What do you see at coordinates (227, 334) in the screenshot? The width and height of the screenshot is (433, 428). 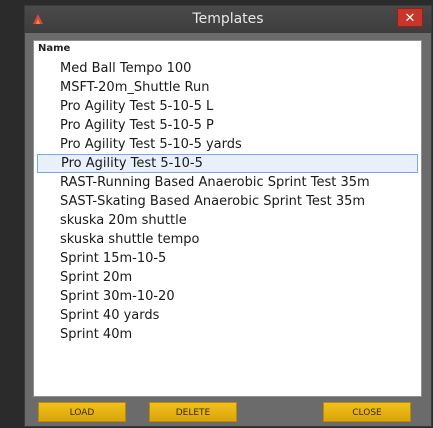 I see `list-item: Sprint 40m` at bounding box center [227, 334].